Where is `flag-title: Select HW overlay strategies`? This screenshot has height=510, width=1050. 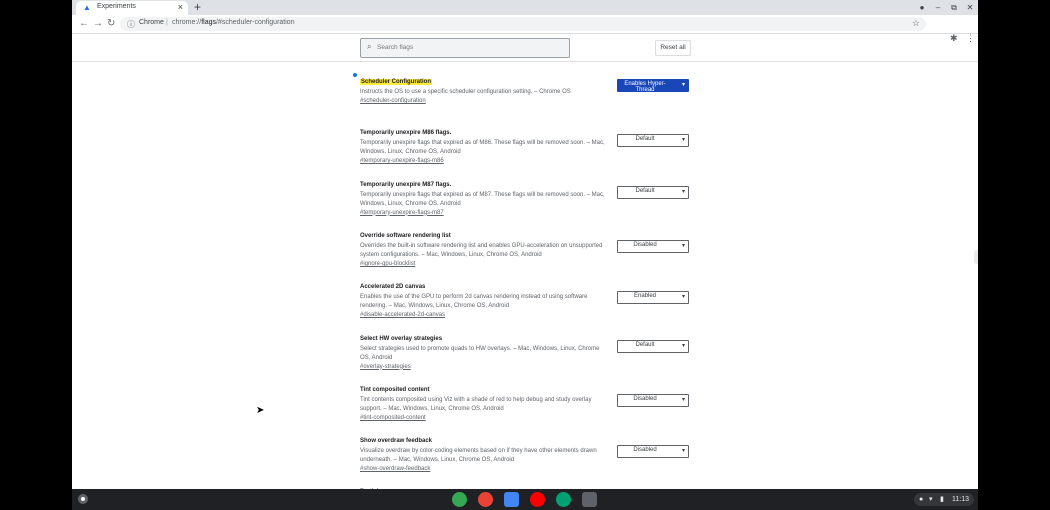
flag-title: Select HW overlay strategies is located at coordinates (401, 338).